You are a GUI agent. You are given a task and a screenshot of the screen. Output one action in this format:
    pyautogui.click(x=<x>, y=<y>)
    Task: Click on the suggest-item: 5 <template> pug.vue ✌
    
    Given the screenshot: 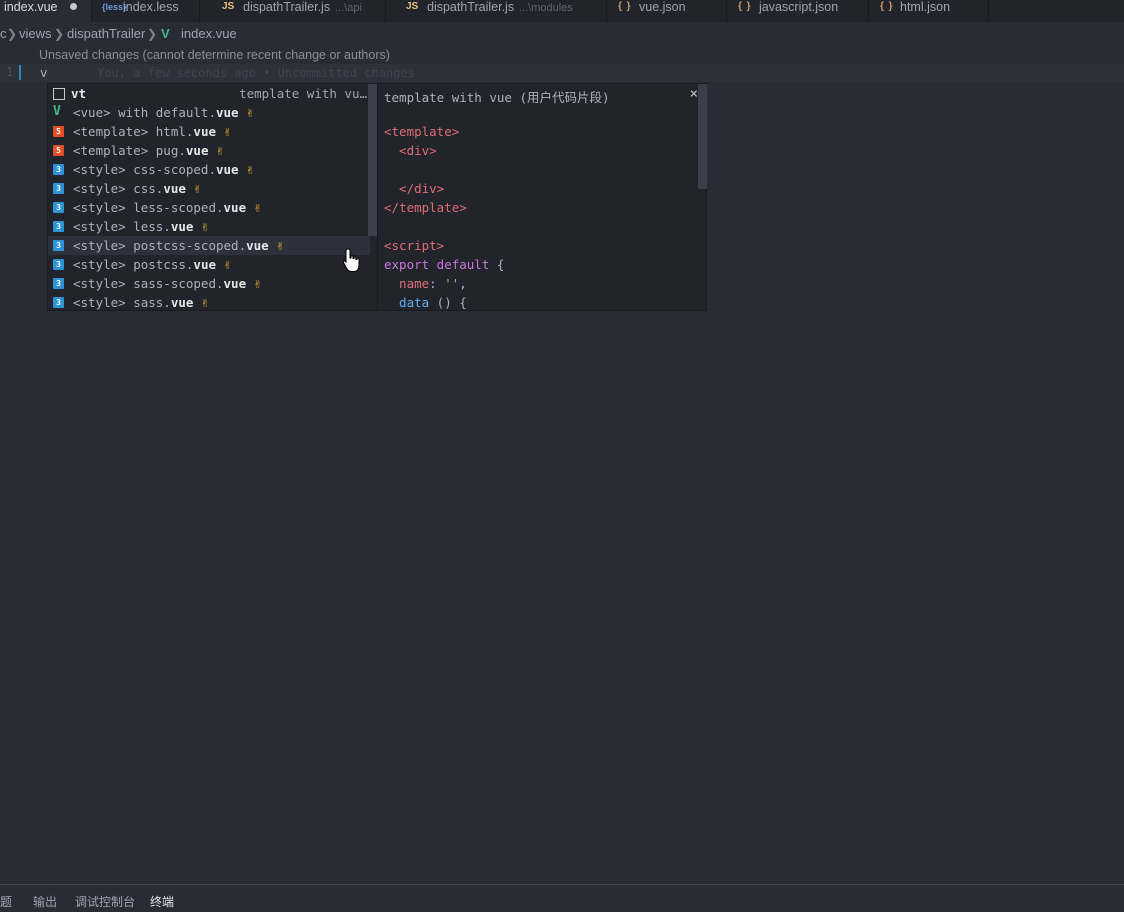 What is the action you would take?
    pyautogui.click(x=209, y=150)
    